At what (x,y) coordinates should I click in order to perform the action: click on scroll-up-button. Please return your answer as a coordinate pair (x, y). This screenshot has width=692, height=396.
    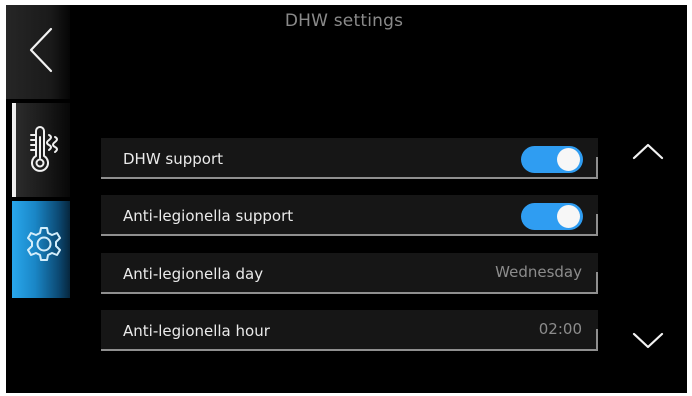
    Looking at the image, I should click on (648, 151).